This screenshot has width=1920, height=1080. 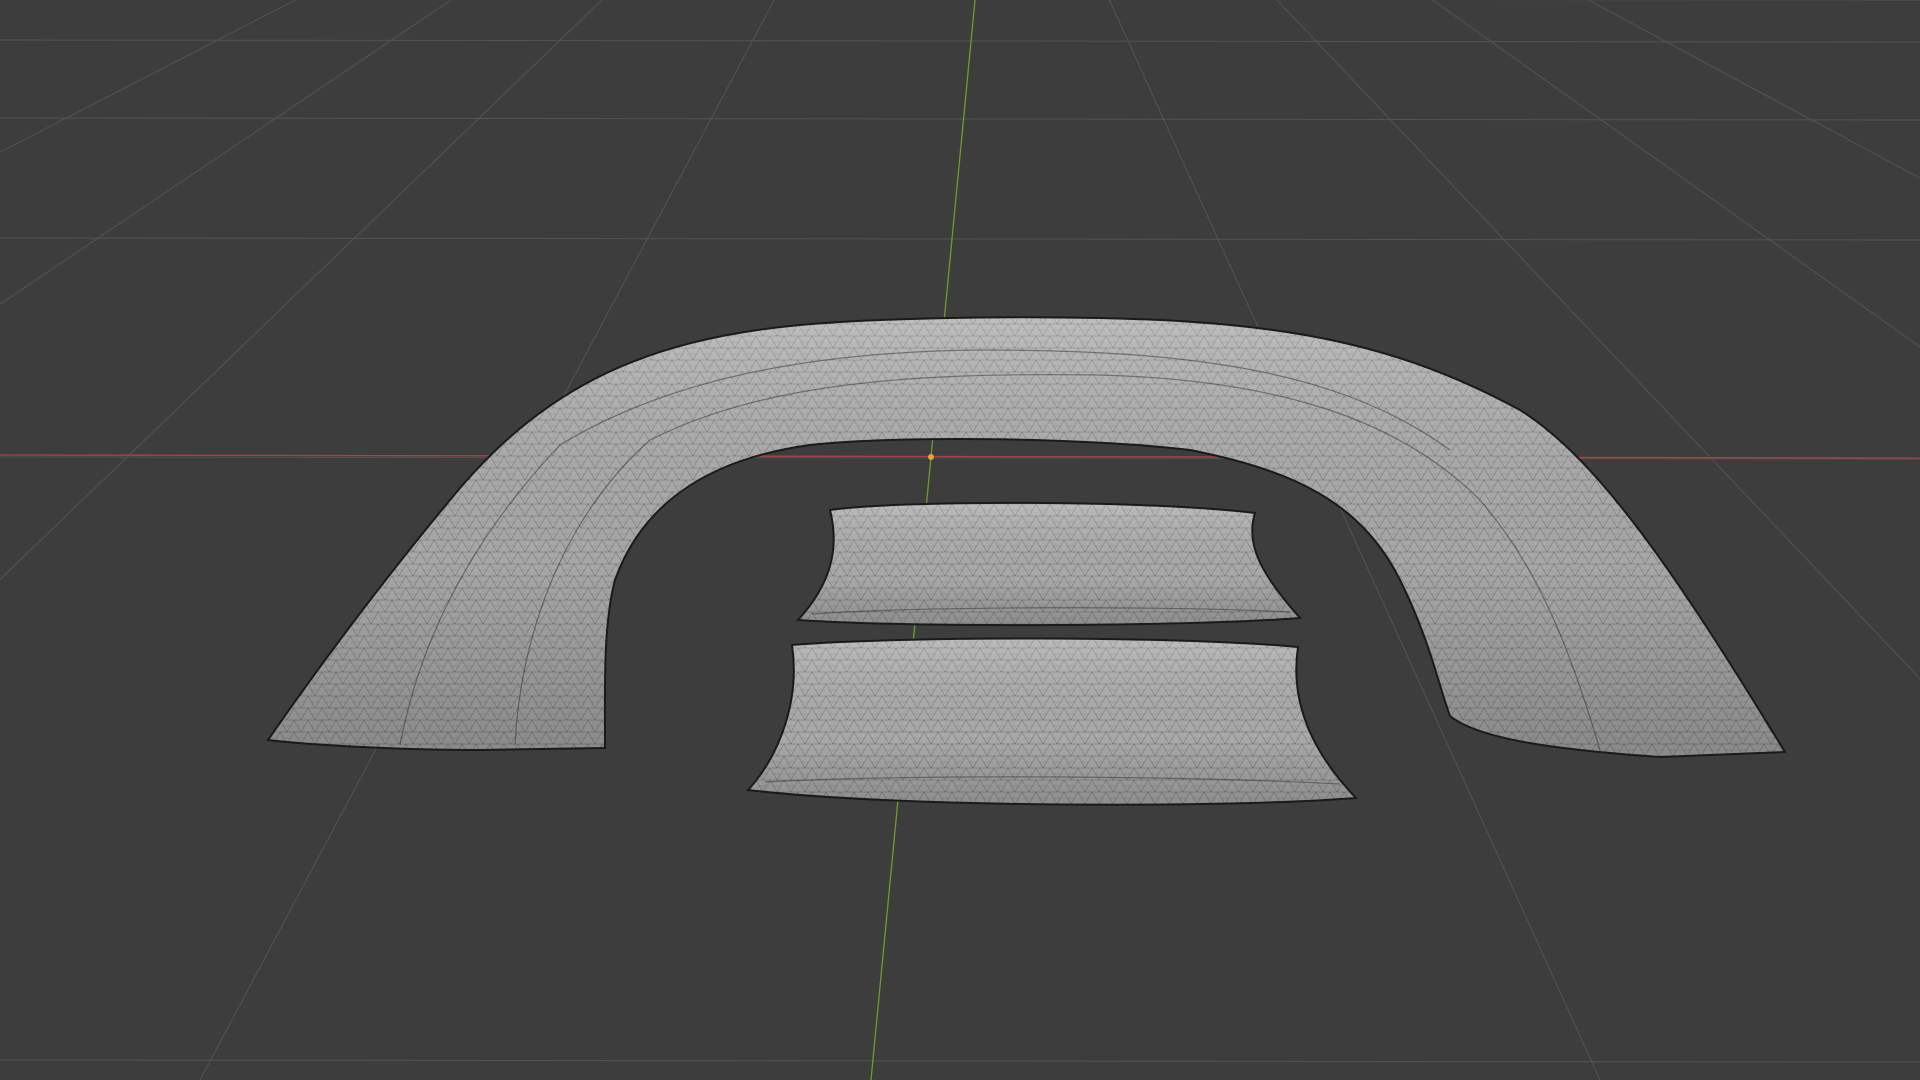 What do you see at coordinates (931, 457) in the screenshot?
I see `origin-marker` at bounding box center [931, 457].